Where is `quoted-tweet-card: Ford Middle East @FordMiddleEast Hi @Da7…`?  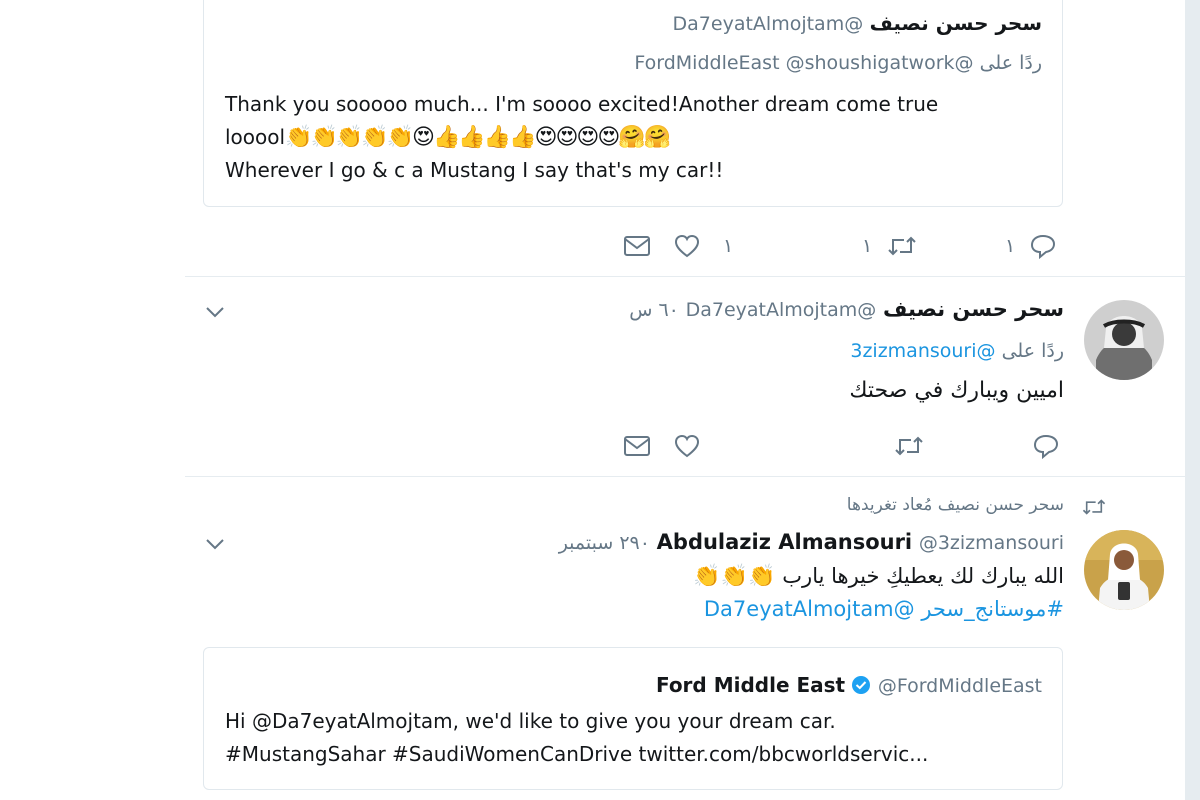 quoted-tweet-card: Ford Middle East @FordMiddleEast Hi @Da7… is located at coordinates (633, 718).